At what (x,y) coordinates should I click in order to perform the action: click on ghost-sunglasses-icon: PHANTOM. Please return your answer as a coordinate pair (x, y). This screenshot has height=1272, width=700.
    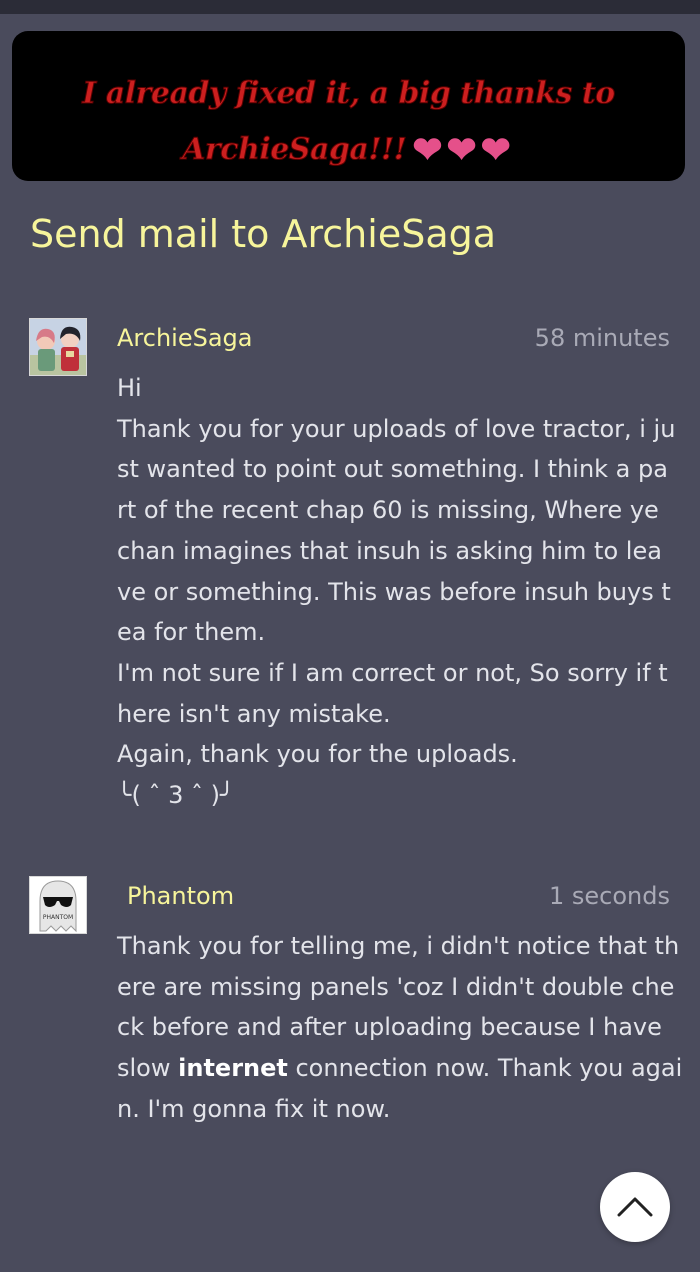
    Looking at the image, I should click on (58, 905).